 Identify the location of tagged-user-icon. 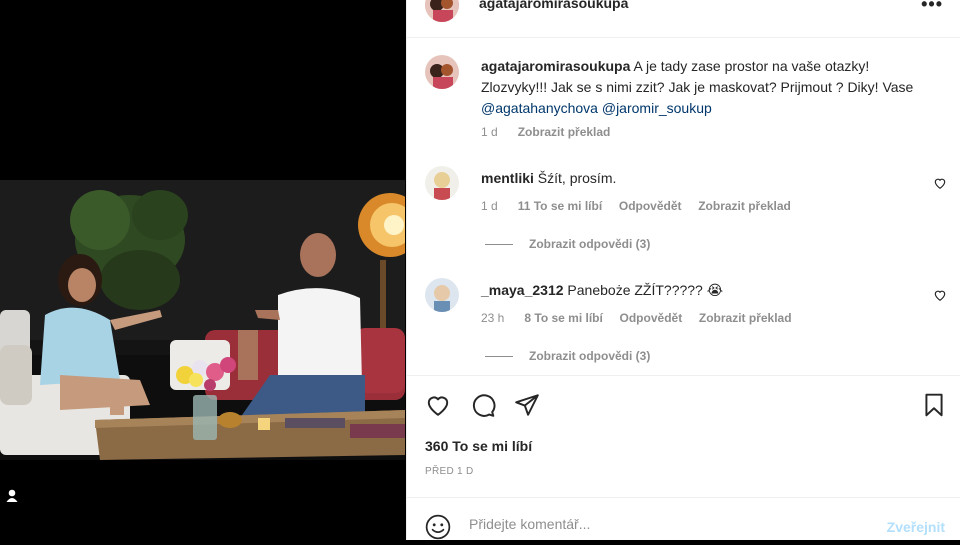
(12, 496).